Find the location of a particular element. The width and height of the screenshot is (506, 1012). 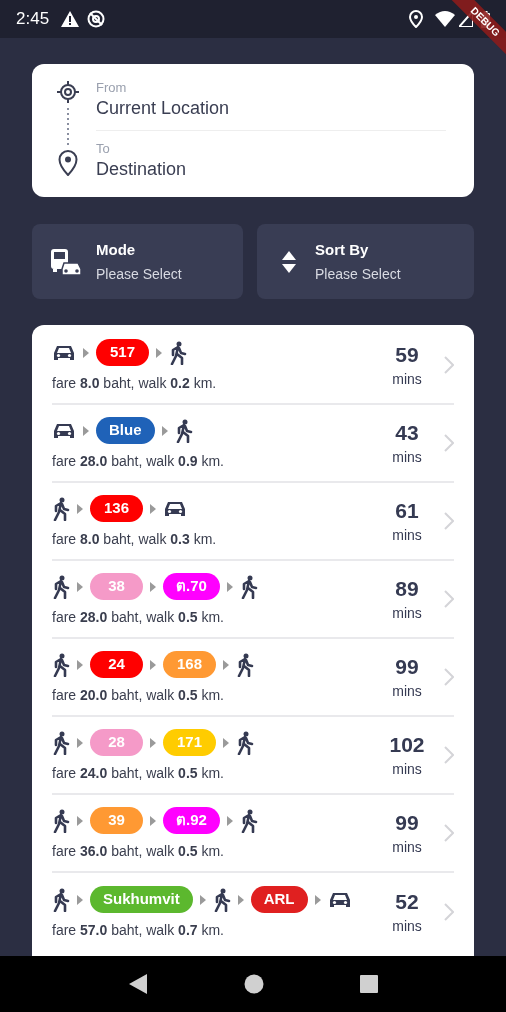

line-tag: 517 is located at coordinates (122, 352).